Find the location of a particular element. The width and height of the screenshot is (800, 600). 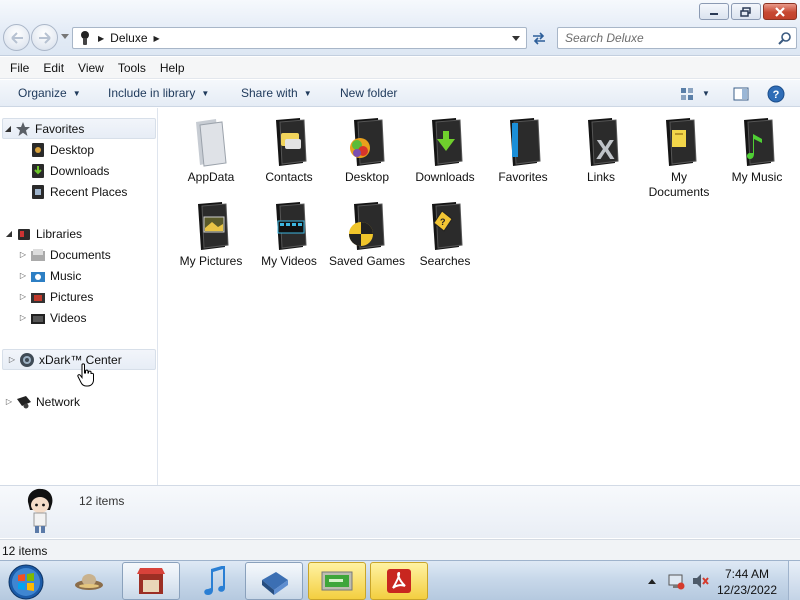

nav-videos: ▷ Videos is located at coordinates (78, 317).